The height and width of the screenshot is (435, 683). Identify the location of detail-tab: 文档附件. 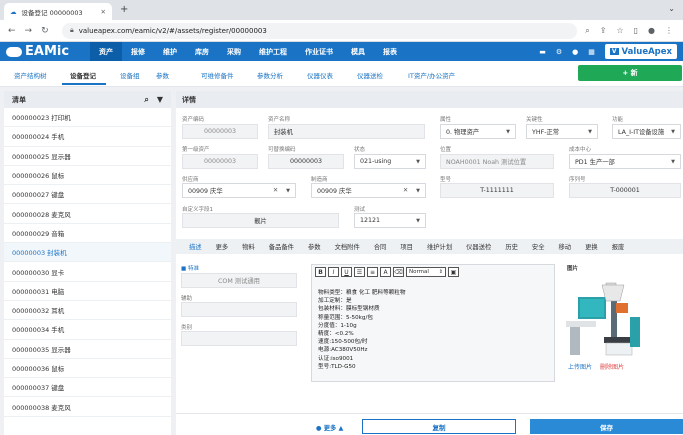
(347, 246).